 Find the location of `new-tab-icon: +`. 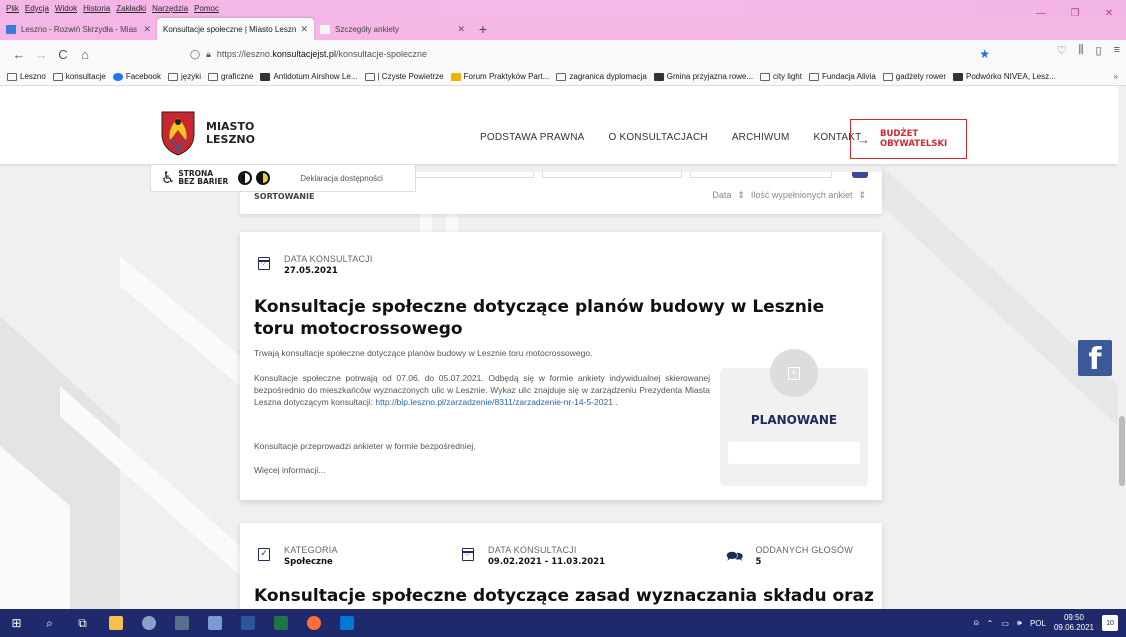

new-tab-icon: + is located at coordinates (483, 29).